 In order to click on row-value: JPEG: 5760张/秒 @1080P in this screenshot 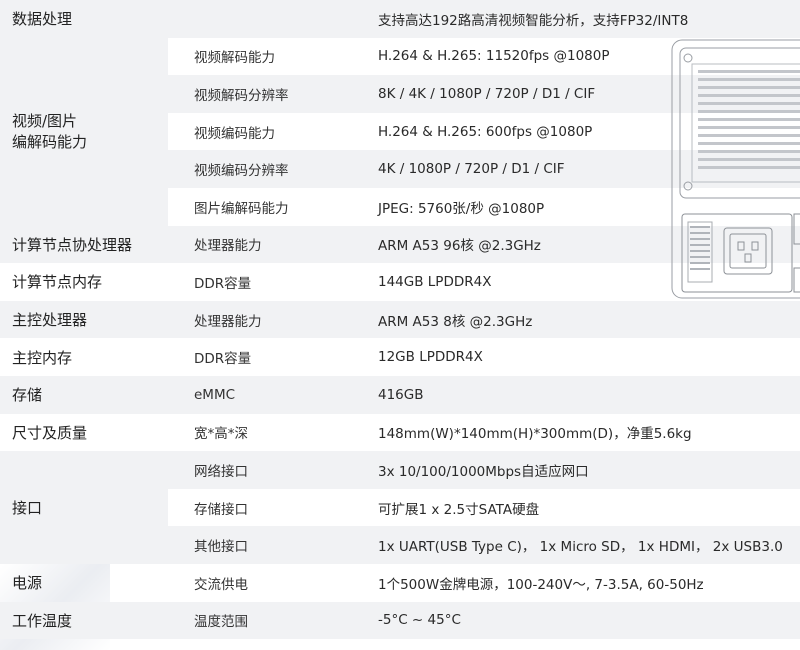, I will do `click(461, 208)`.